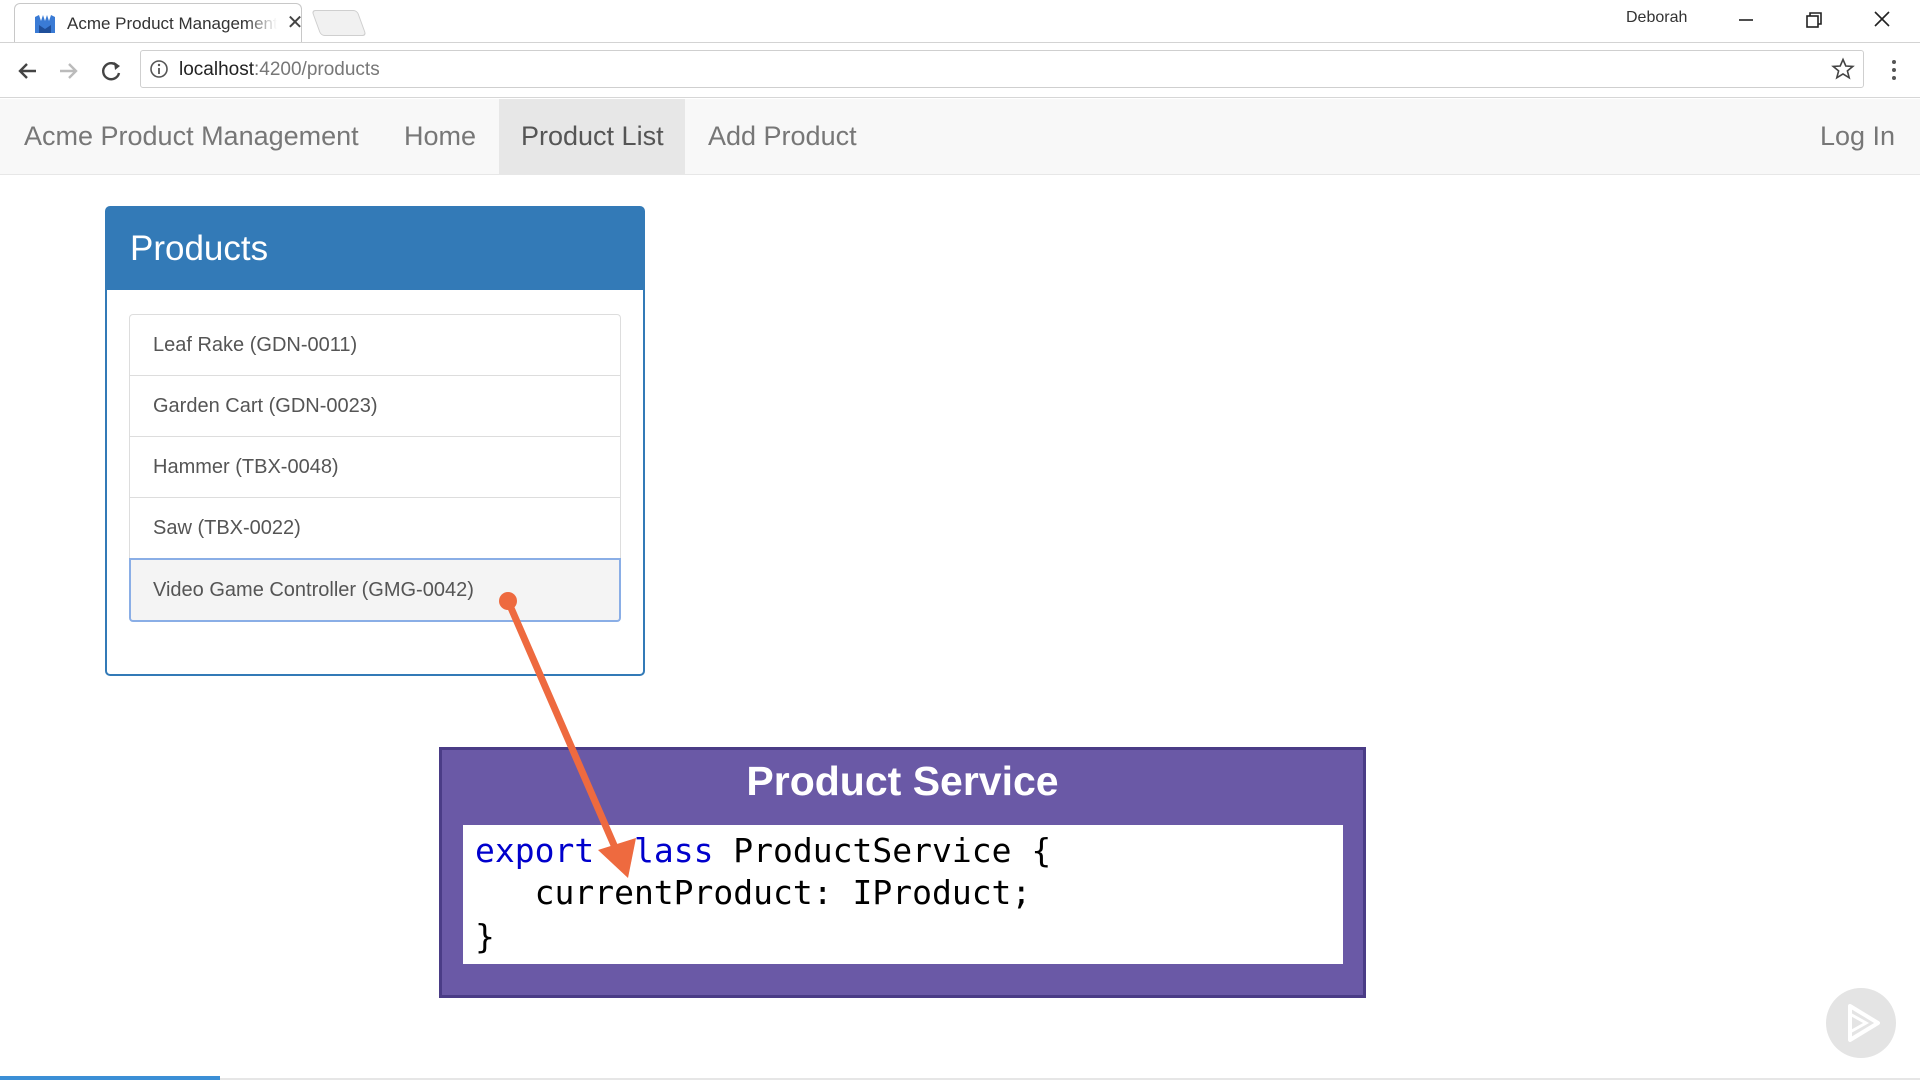 The image size is (1920, 1080). I want to click on new-tab-button, so click(339, 23).